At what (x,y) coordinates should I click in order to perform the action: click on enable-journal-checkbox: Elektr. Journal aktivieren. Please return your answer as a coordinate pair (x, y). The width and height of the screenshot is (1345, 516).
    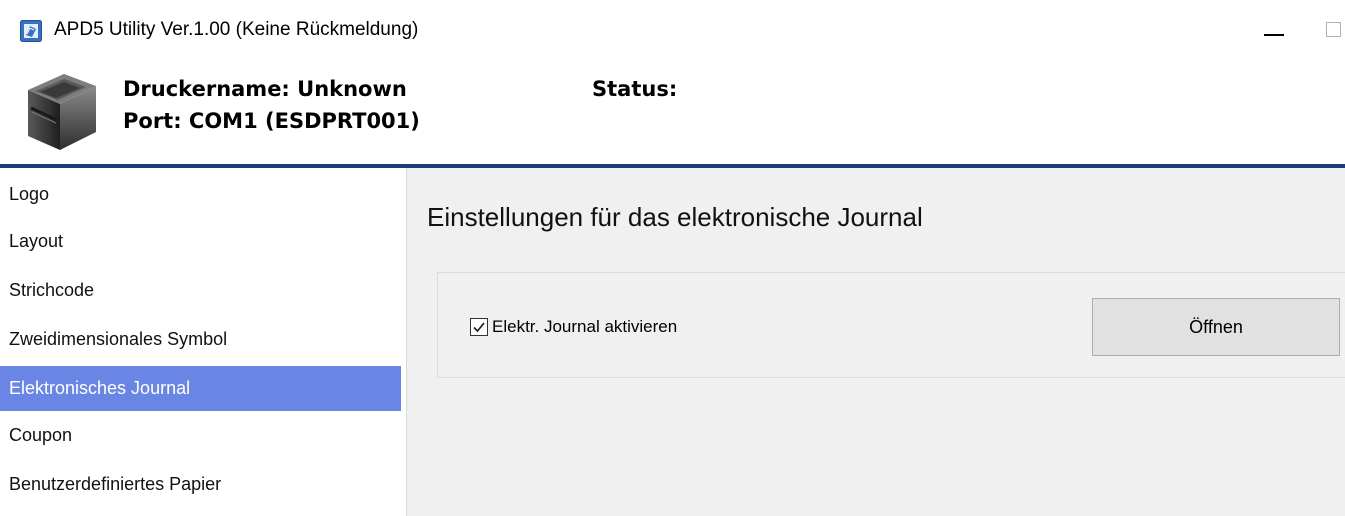
    Looking at the image, I should click on (573, 327).